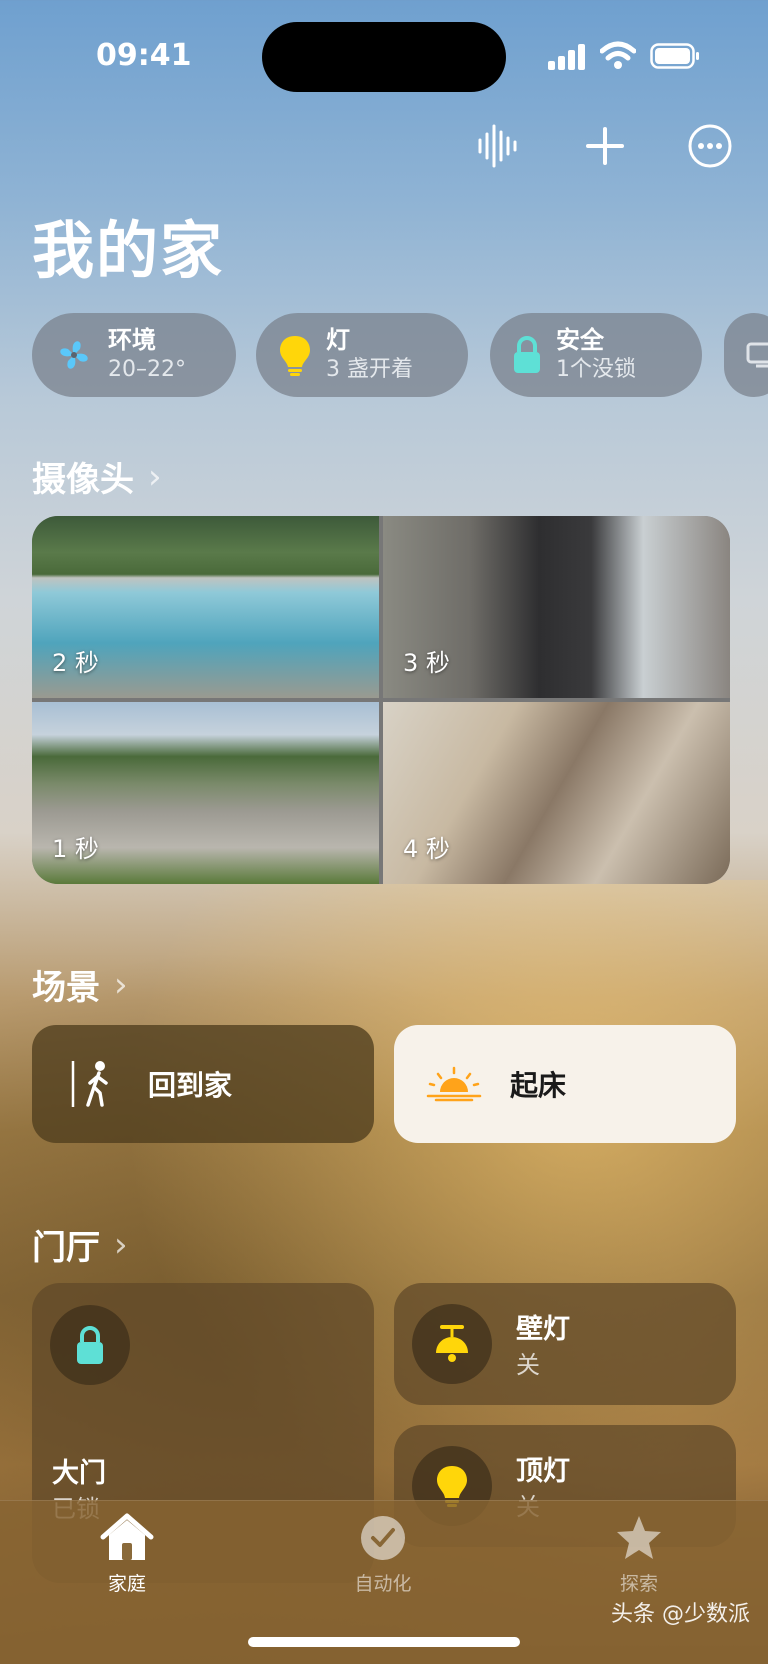 The height and width of the screenshot is (1664, 768). Describe the element at coordinates (362, 355) in the screenshot. I see `chip-lights: 灯 3 盏开着` at that location.